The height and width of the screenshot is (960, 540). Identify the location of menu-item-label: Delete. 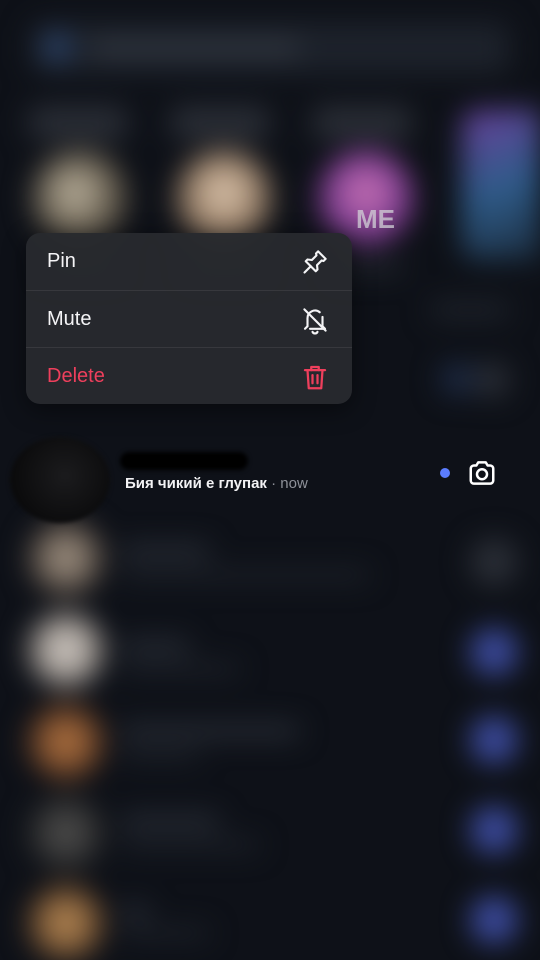
(76, 376).